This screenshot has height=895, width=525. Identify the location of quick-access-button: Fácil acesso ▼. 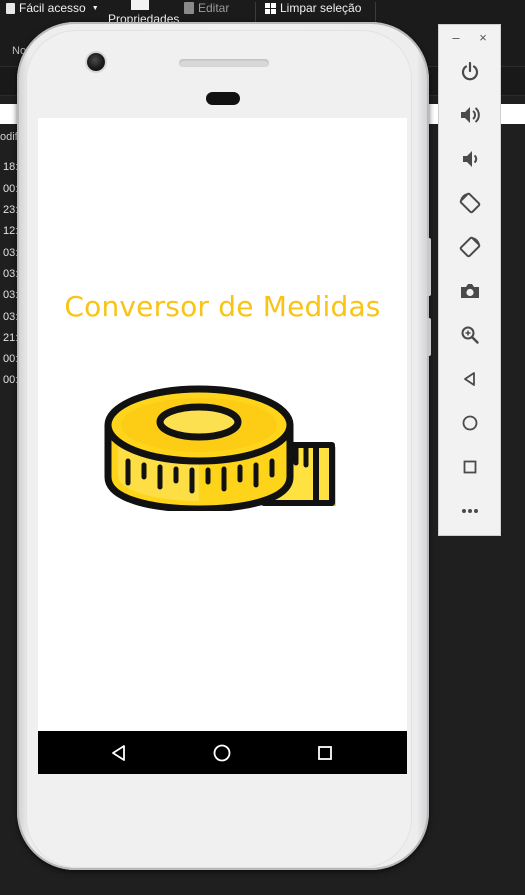
(52, 8).